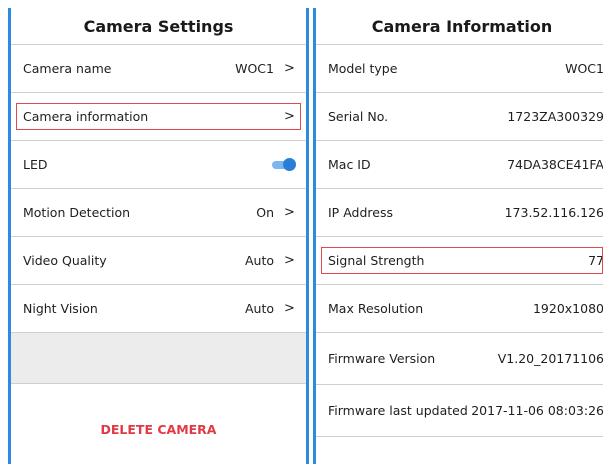 The image size is (603, 464). Describe the element at coordinates (363, 68) in the screenshot. I see `model-type-label: Model type` at that location.